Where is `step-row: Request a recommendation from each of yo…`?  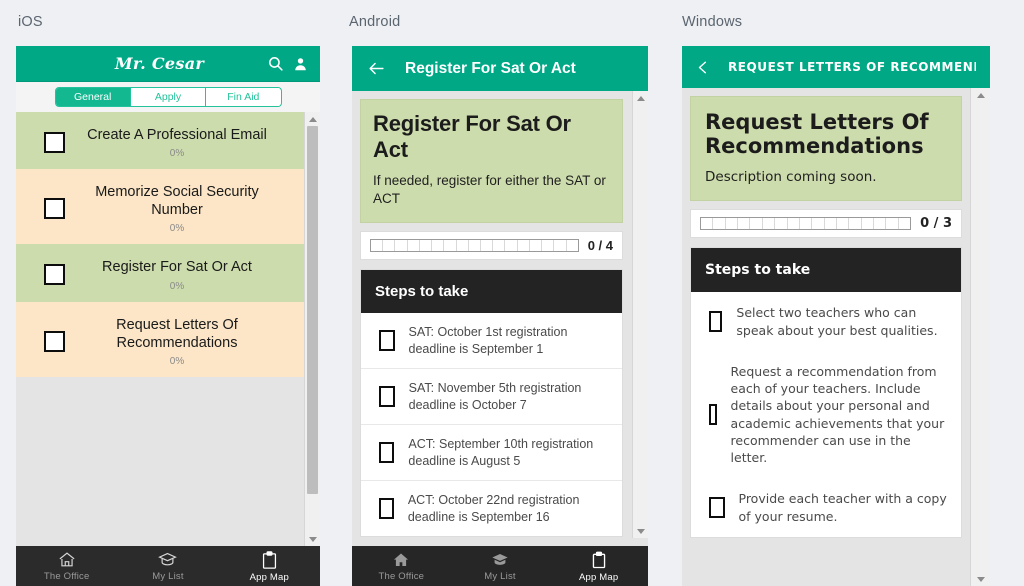 step-row: Request a recommendation from each of yo… is located at coordinates (826, 415).